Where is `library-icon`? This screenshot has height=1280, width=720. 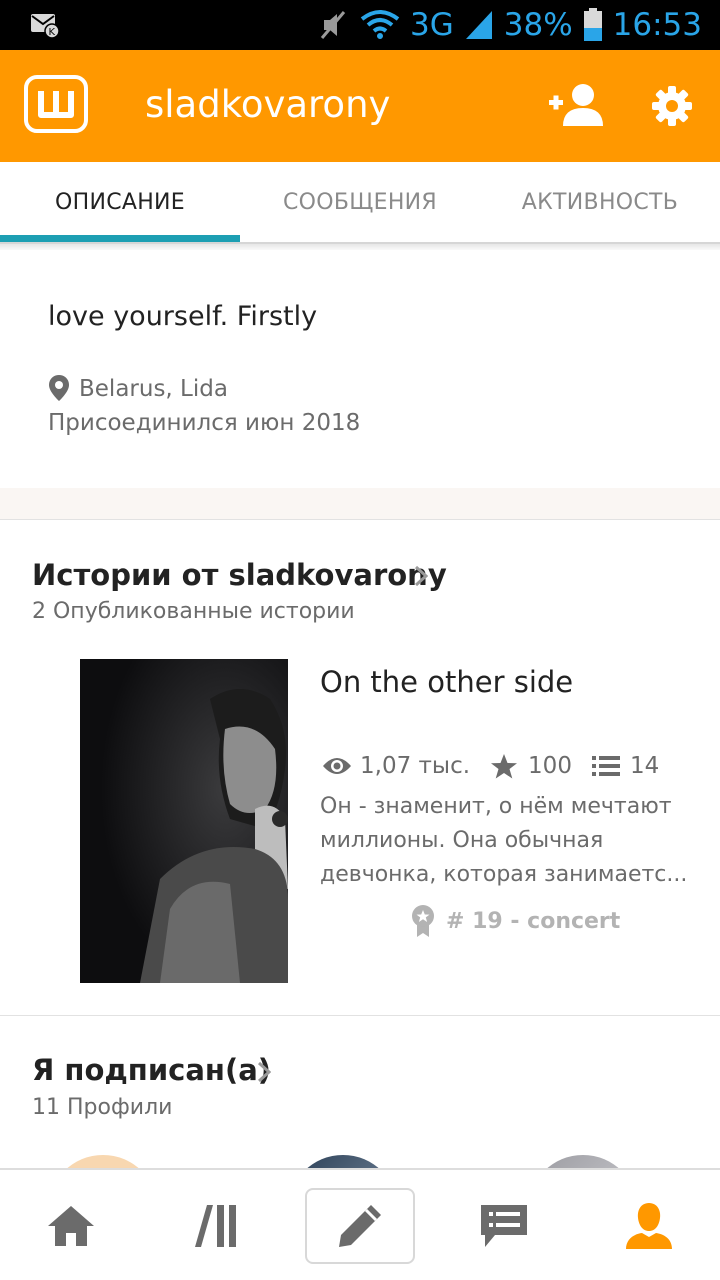
library-icon is located at coordinates (215, 1226).